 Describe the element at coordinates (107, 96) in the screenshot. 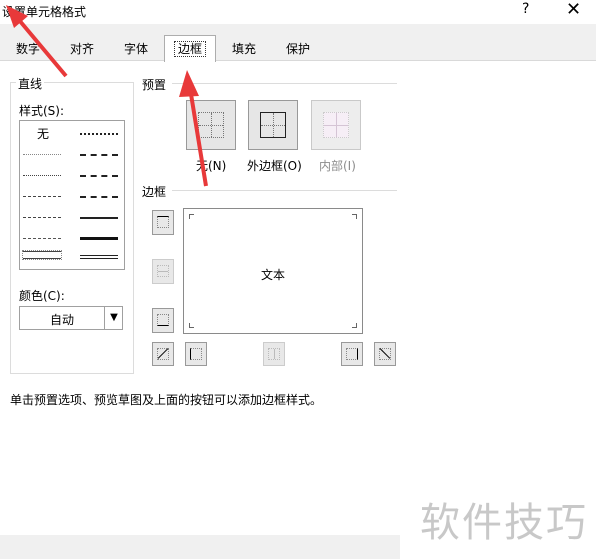

I see `annotation-arrows` at that location.